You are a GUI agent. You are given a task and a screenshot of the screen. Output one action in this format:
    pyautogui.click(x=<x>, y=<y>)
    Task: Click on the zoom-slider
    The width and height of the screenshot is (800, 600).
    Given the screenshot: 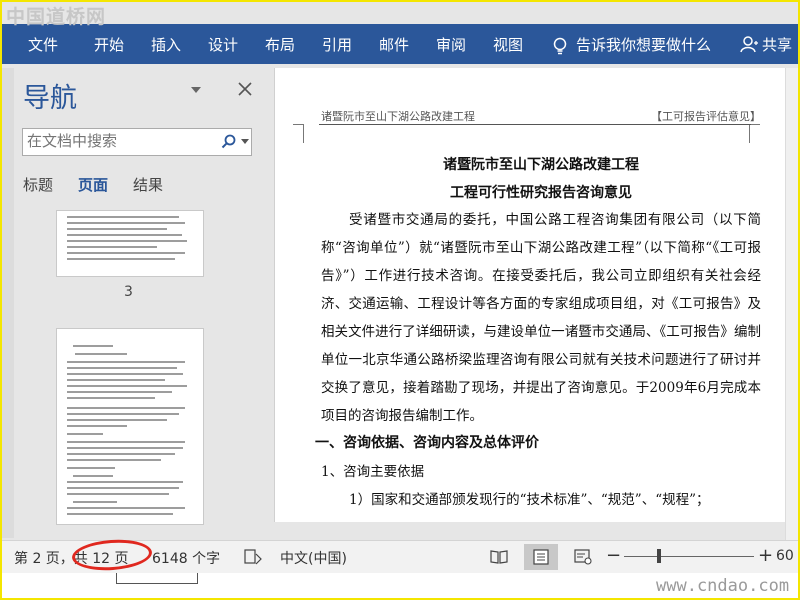 What is the action you would take?
    pyautogui.click(x=689, y=556)
    